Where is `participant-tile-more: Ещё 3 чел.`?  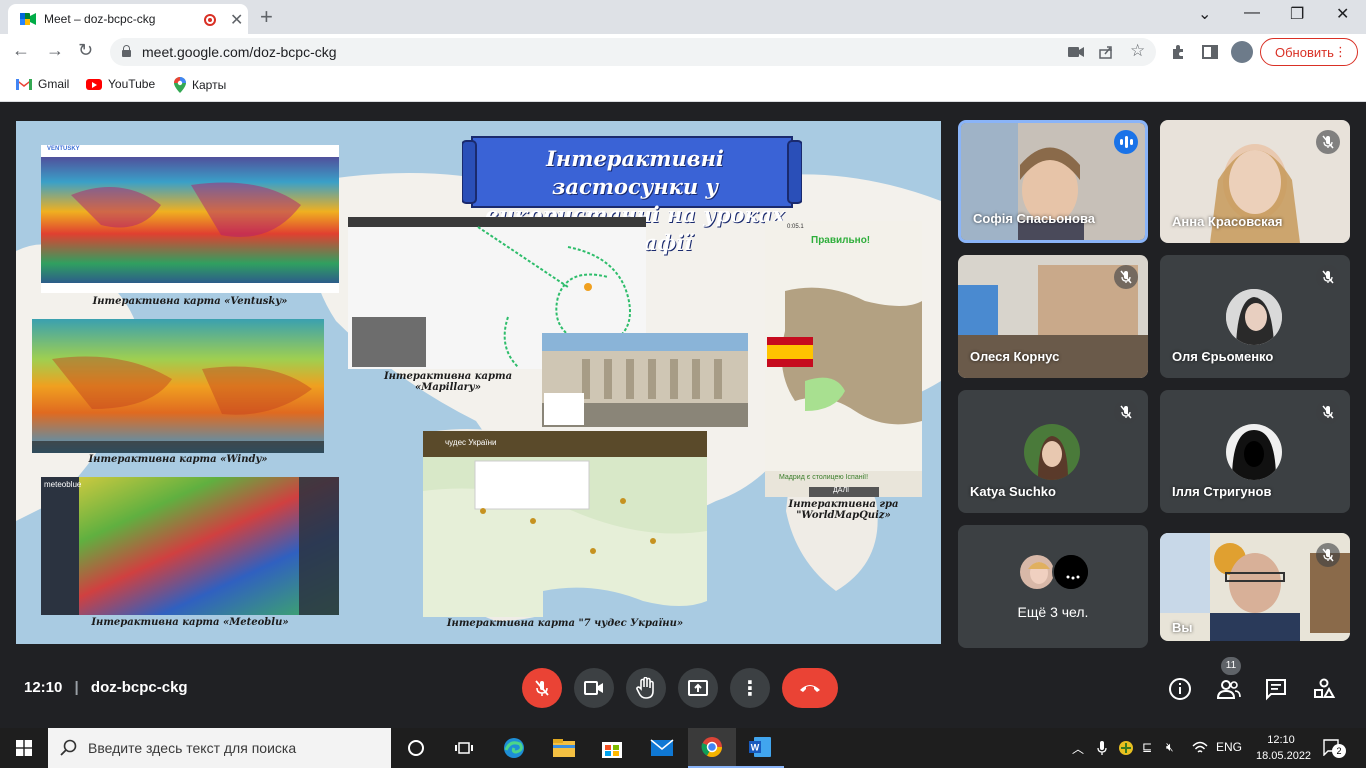 participant-tile-more: Ещё 3 чел. is located at coordinates (1053, 586).